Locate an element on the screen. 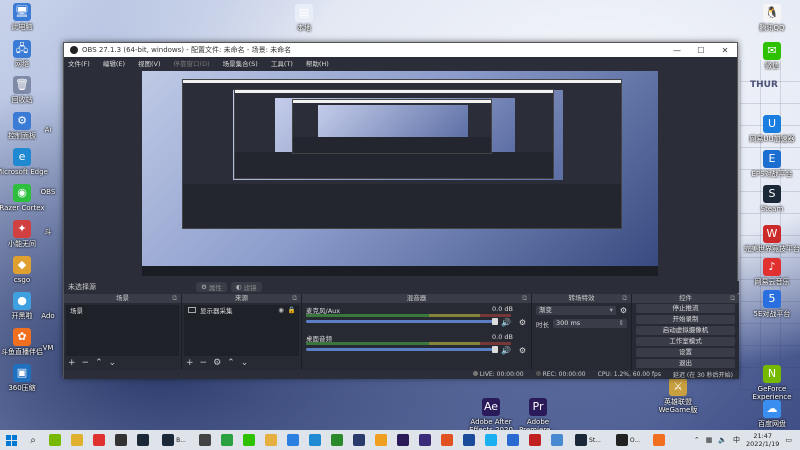 The width and height of the screenshot is (800, 450). network-icon: ▦ is located at coordinates (709, 440).